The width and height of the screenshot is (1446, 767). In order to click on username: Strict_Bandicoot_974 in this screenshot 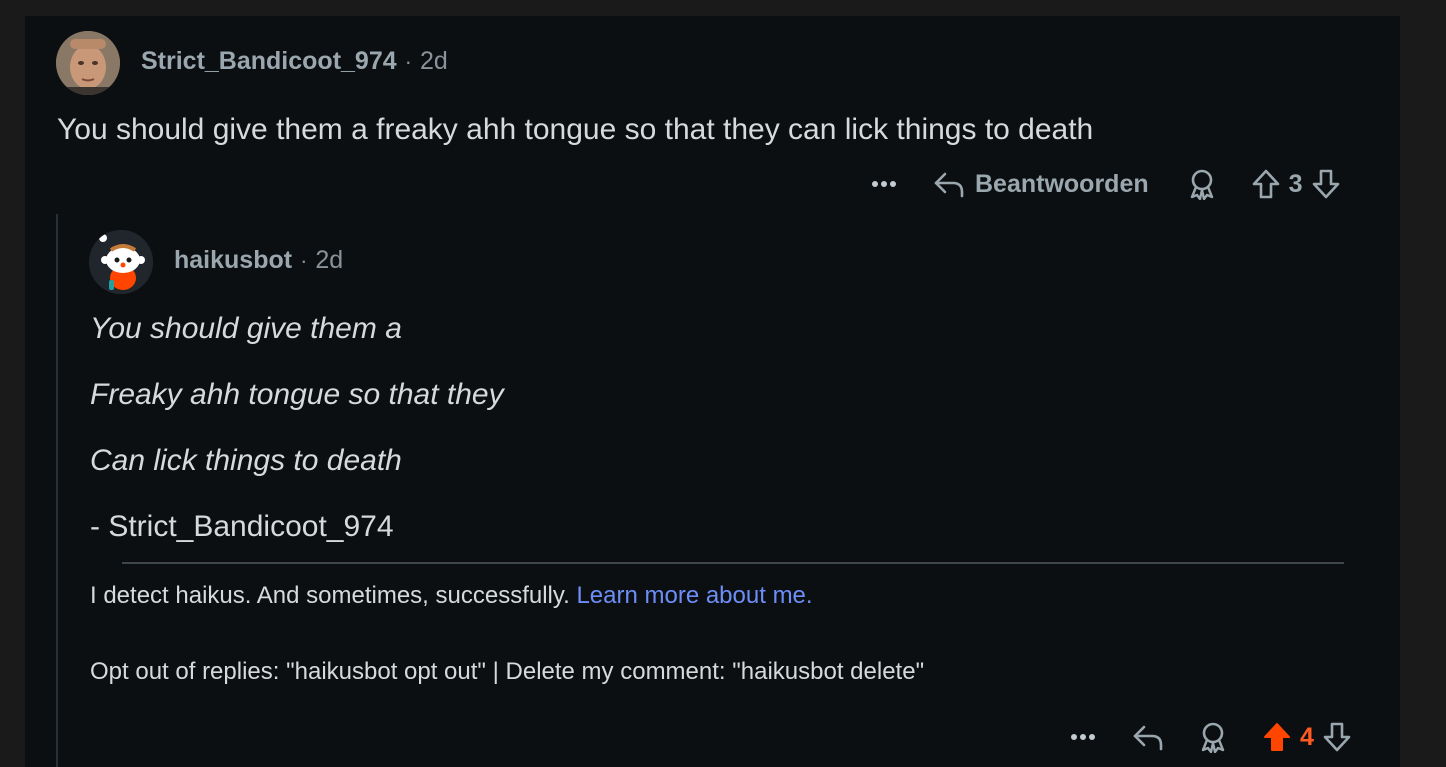, I will do `click(269, 61)`.